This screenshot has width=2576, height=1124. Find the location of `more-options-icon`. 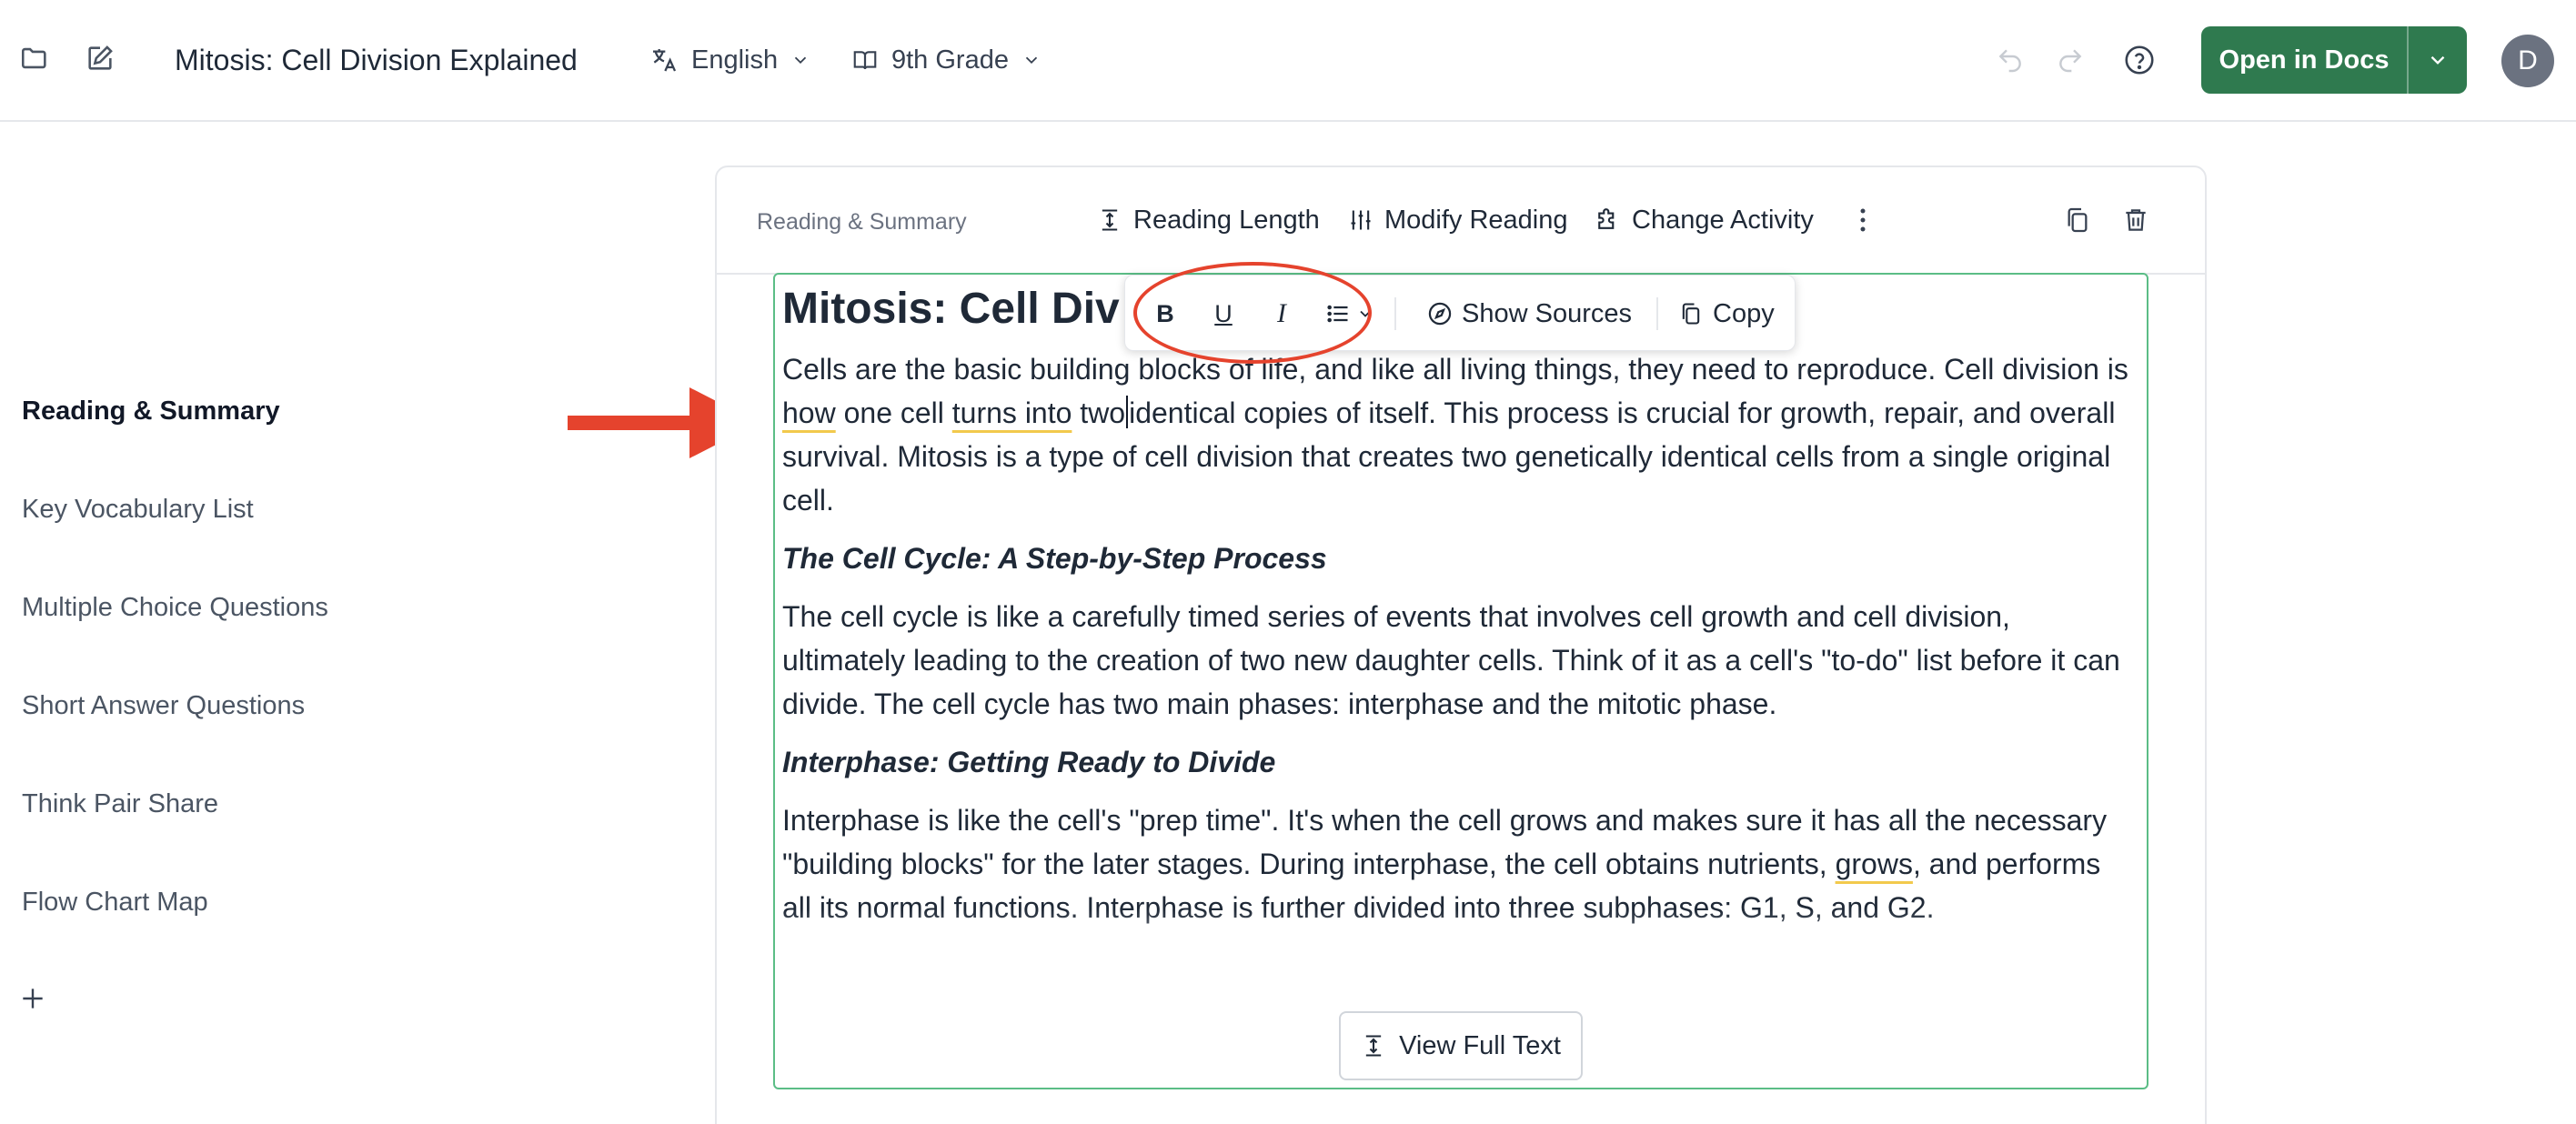

more-options-icon is located at coordinates (1863, 220).